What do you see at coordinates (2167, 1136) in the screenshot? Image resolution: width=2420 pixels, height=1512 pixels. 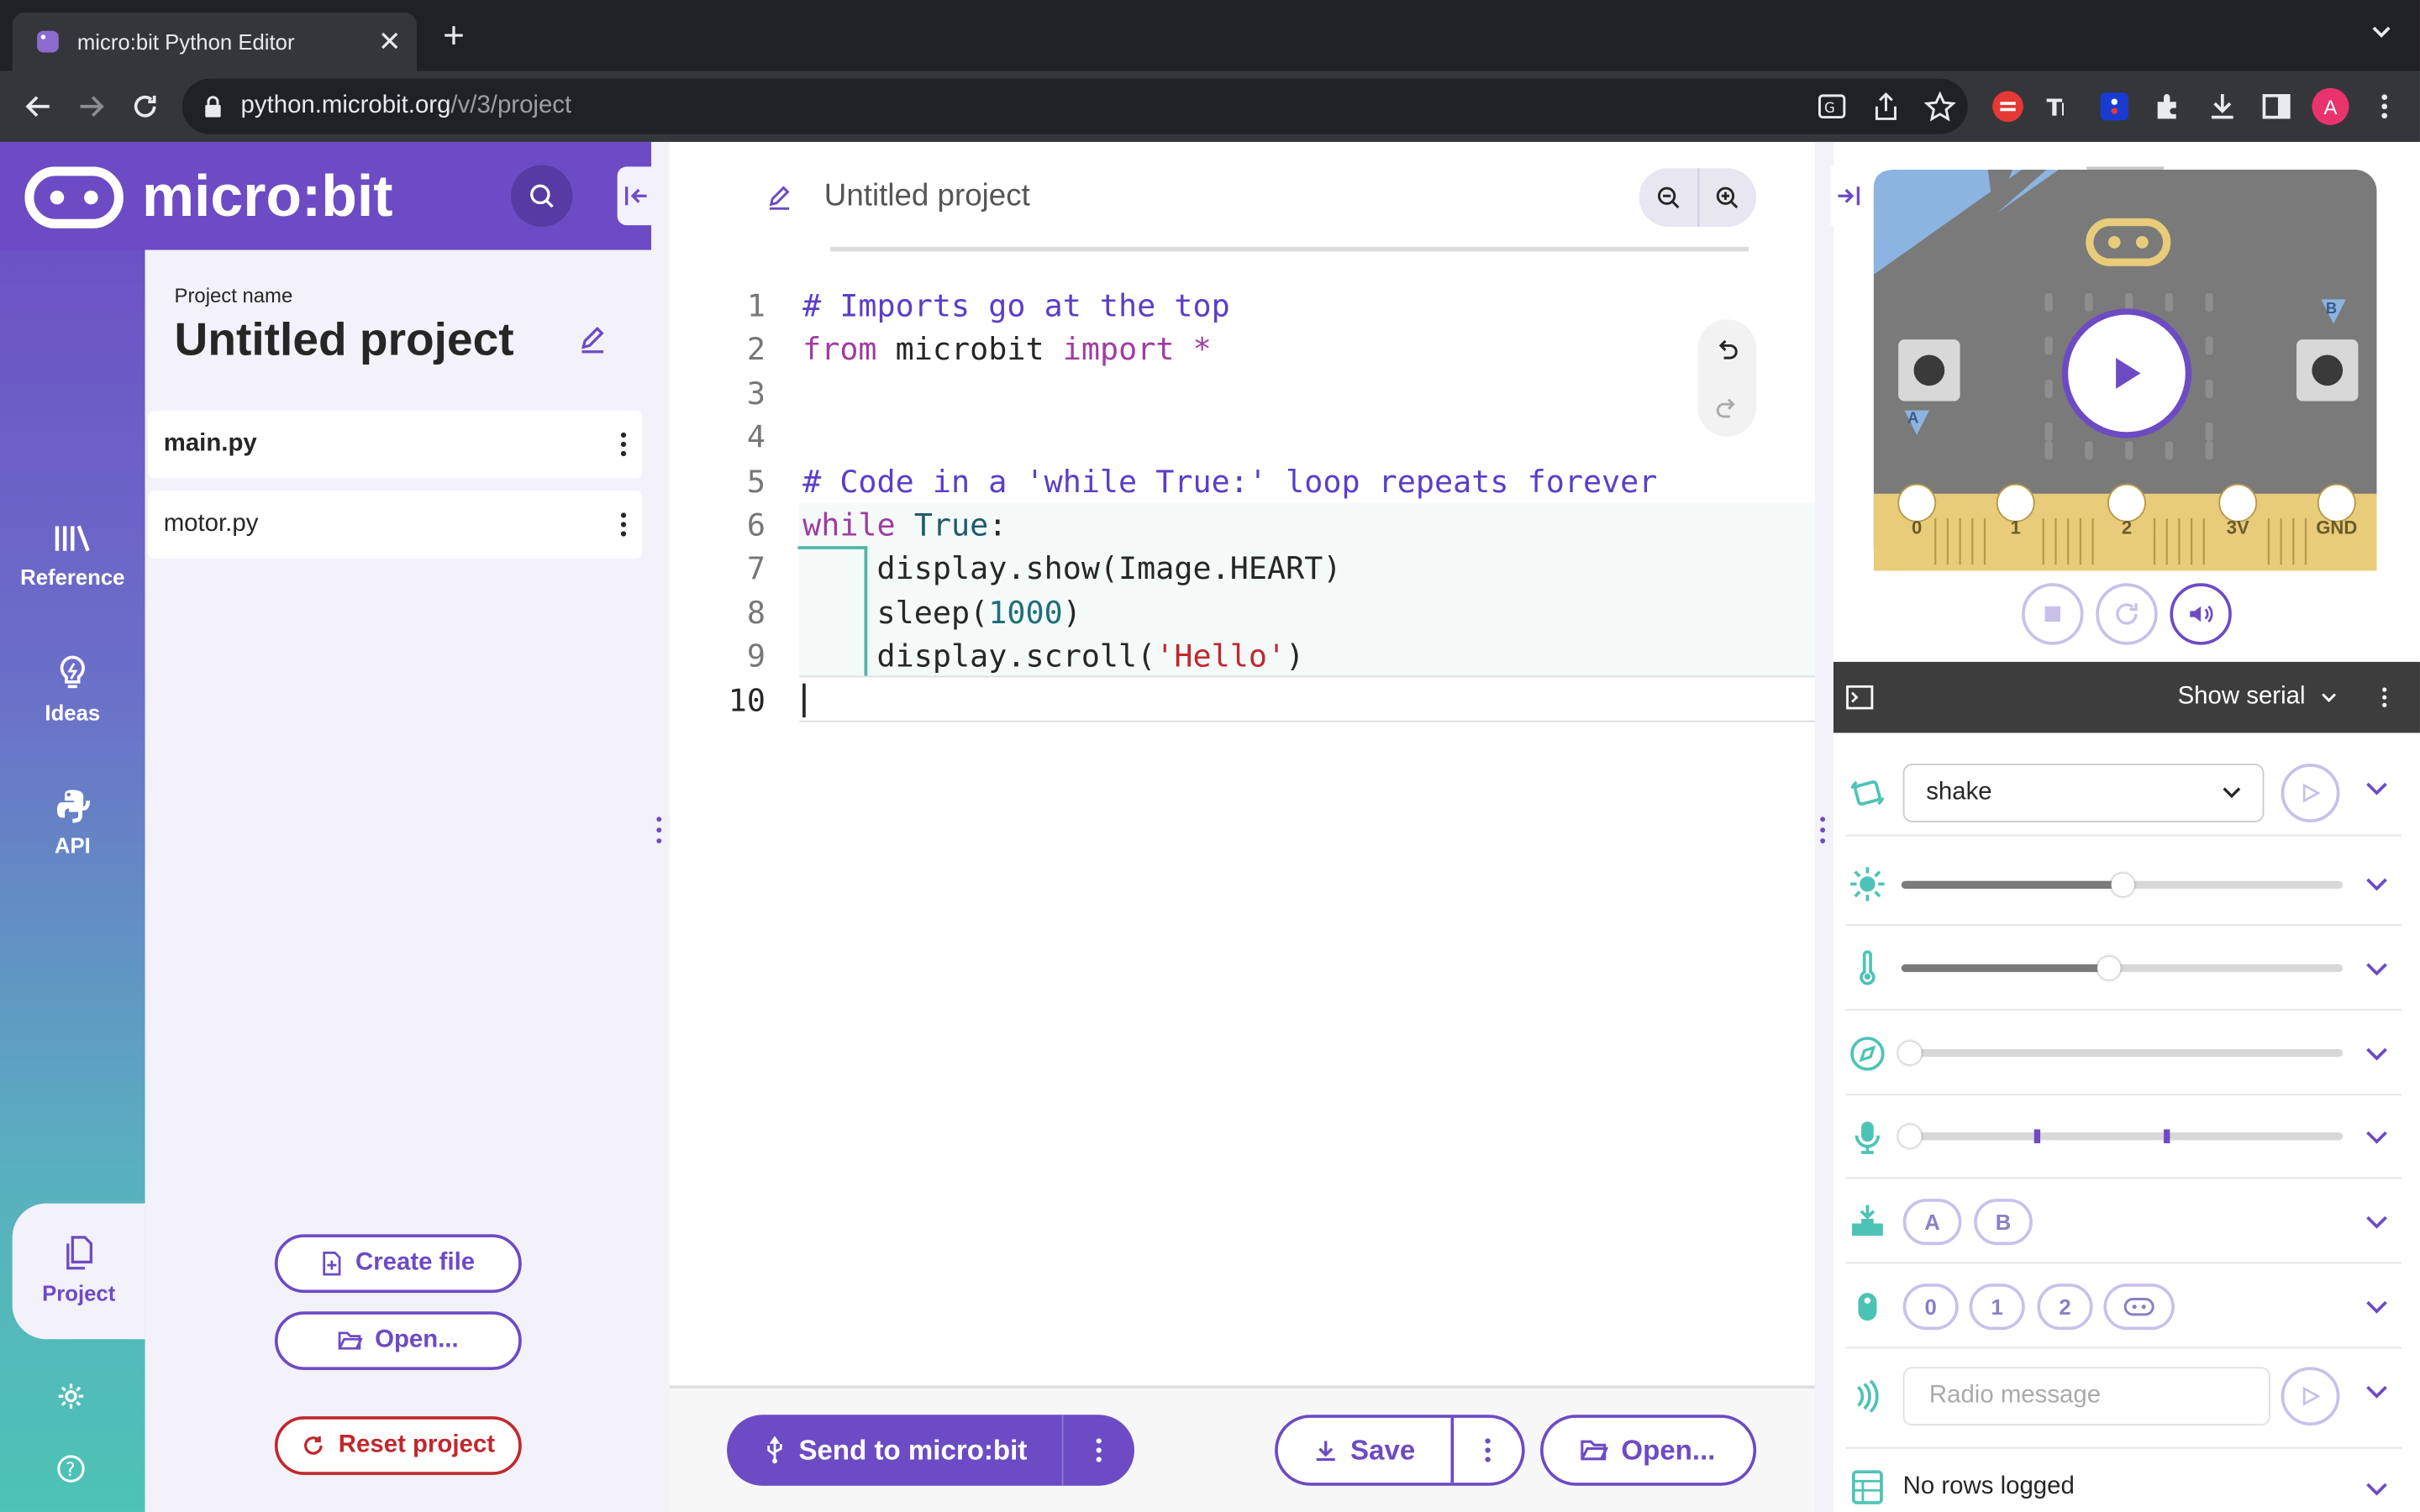 I see `sound-threshold-high-marker` at bounding box center [2167, 1136].